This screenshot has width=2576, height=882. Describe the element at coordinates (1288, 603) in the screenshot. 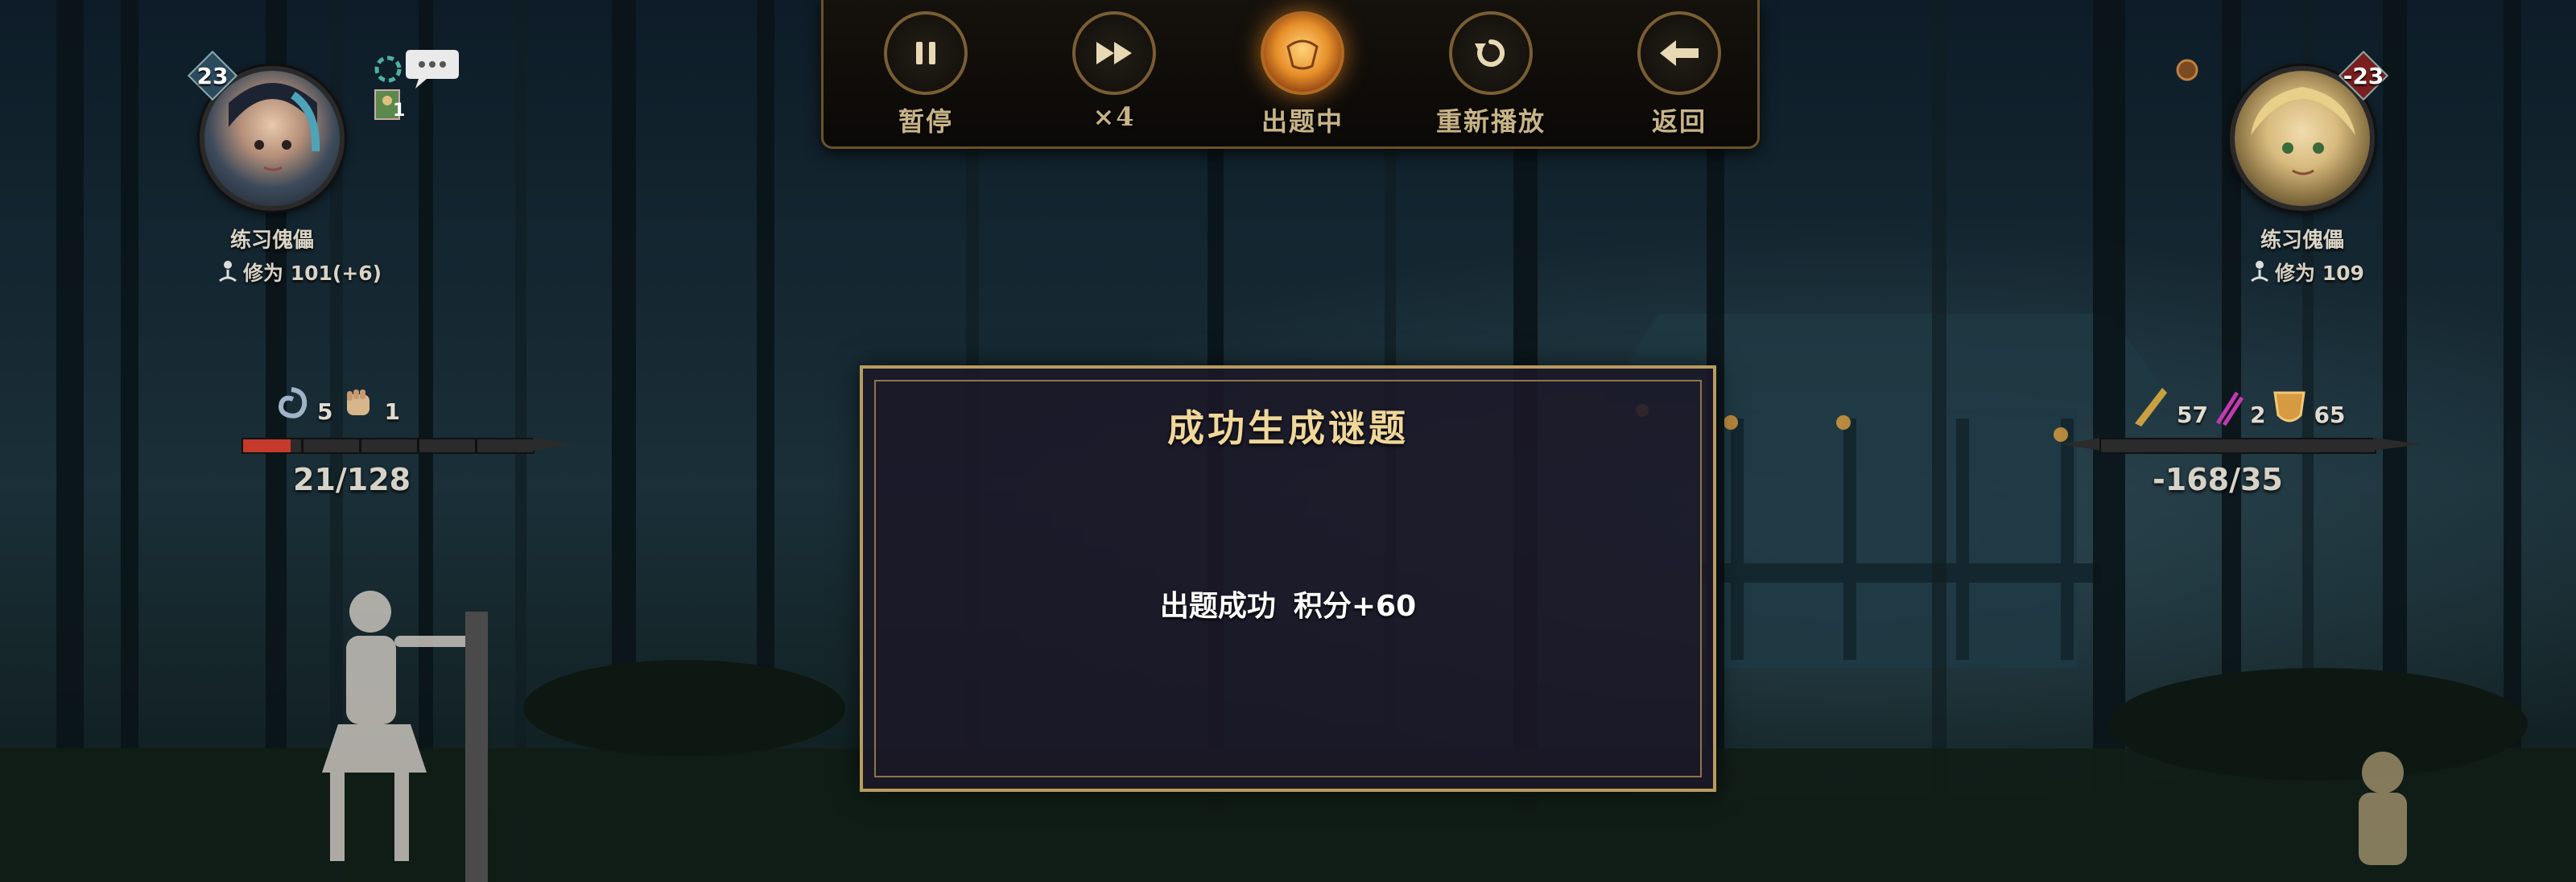

I see `dialog-message: 出题成功 积分+60` at that location.